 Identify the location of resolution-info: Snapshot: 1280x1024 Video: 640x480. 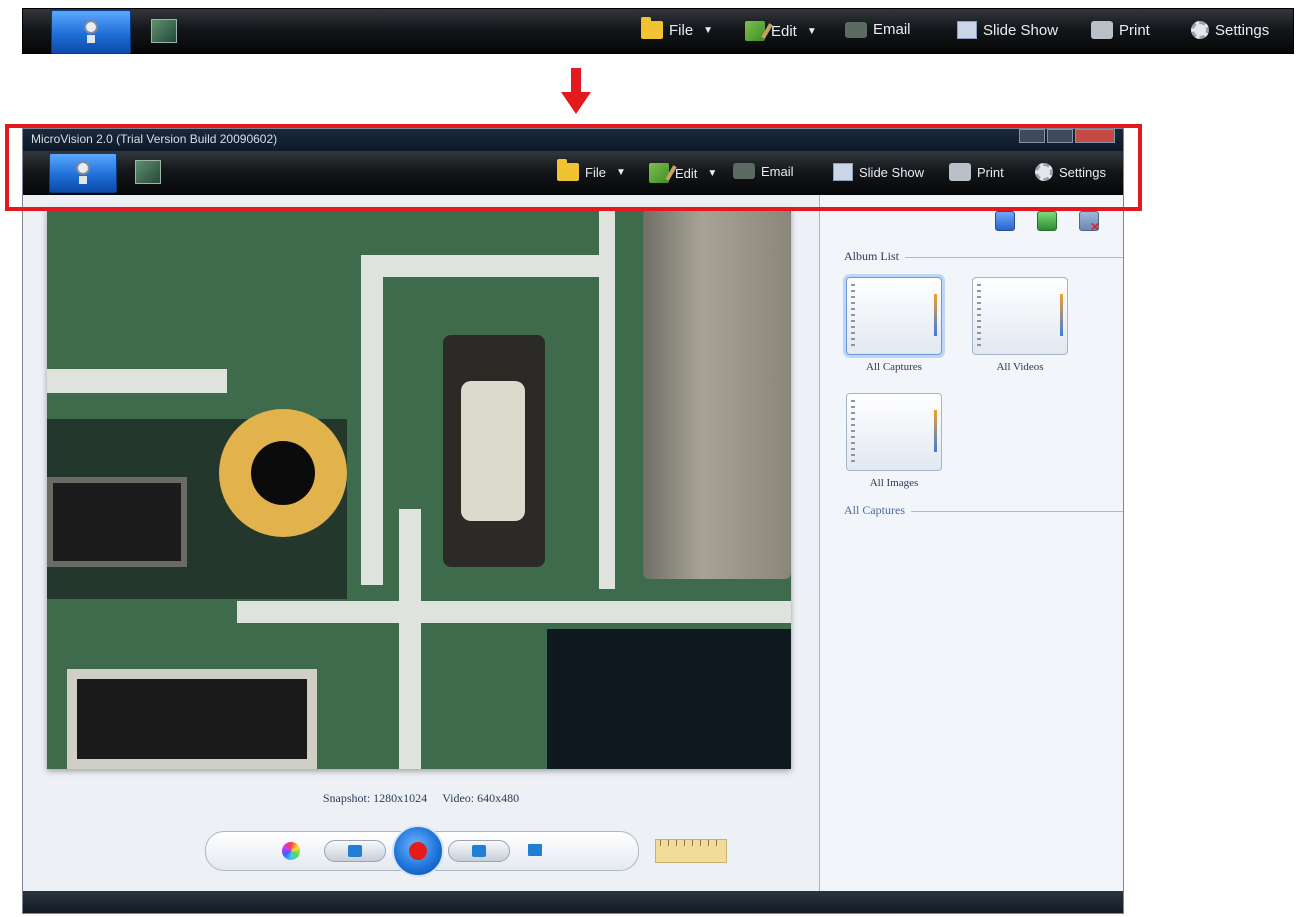
(421, 798).